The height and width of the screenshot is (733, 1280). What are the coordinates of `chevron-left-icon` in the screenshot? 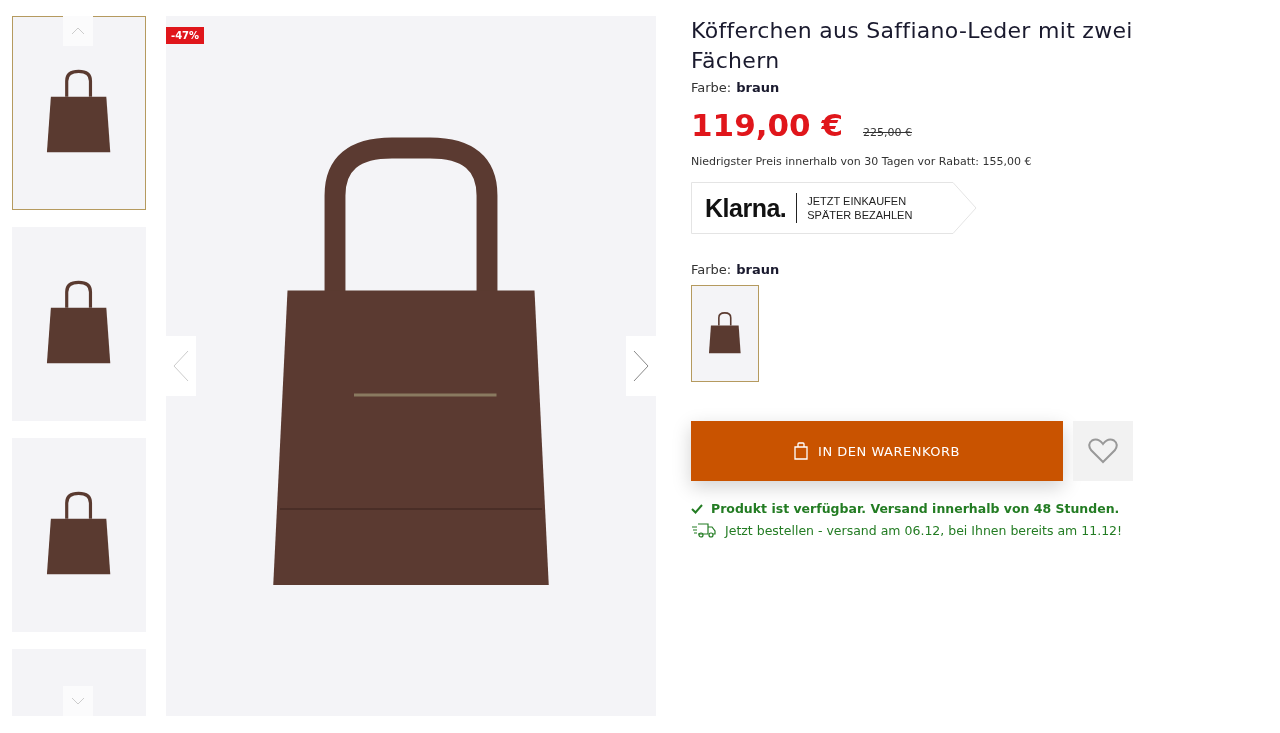 It's located at (181, 366).